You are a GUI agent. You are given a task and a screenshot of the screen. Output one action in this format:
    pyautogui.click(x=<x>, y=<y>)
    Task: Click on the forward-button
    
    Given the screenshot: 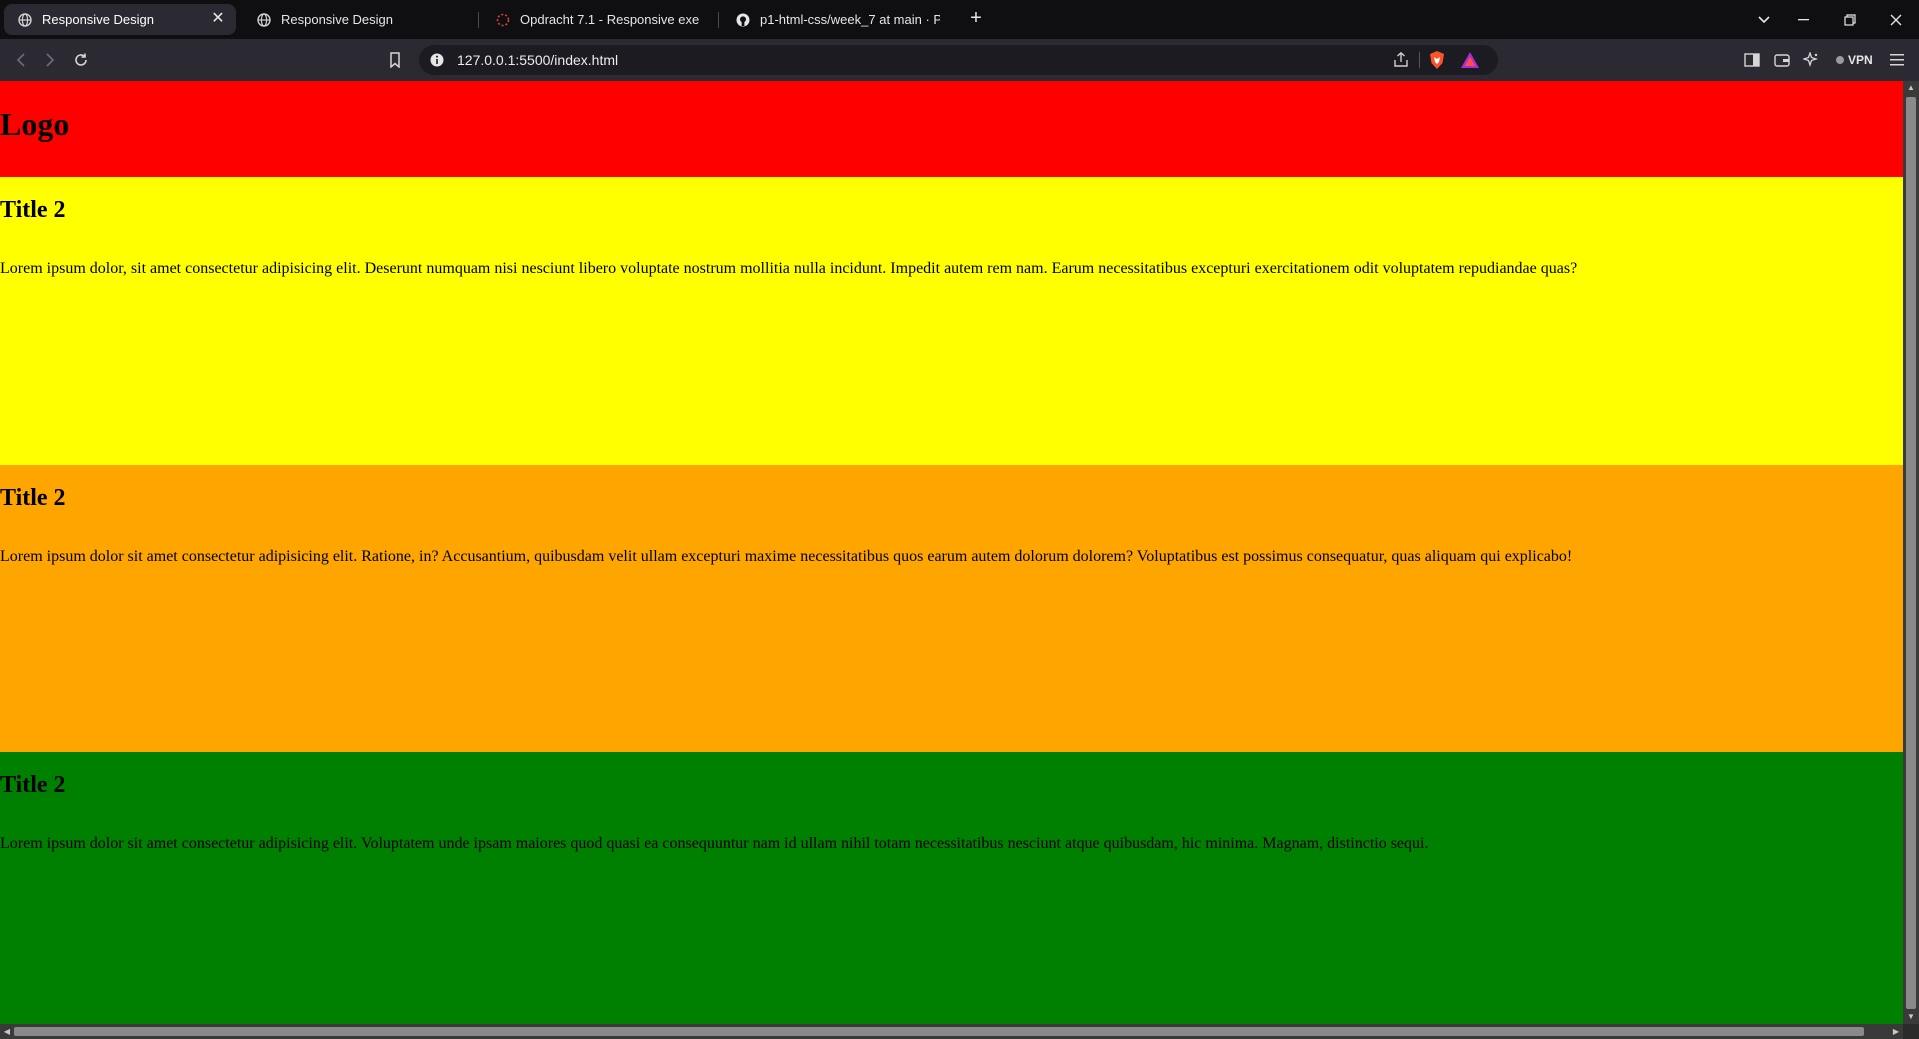 What is the action you would take?
    pyautogui.click(x=50, y=60)
    